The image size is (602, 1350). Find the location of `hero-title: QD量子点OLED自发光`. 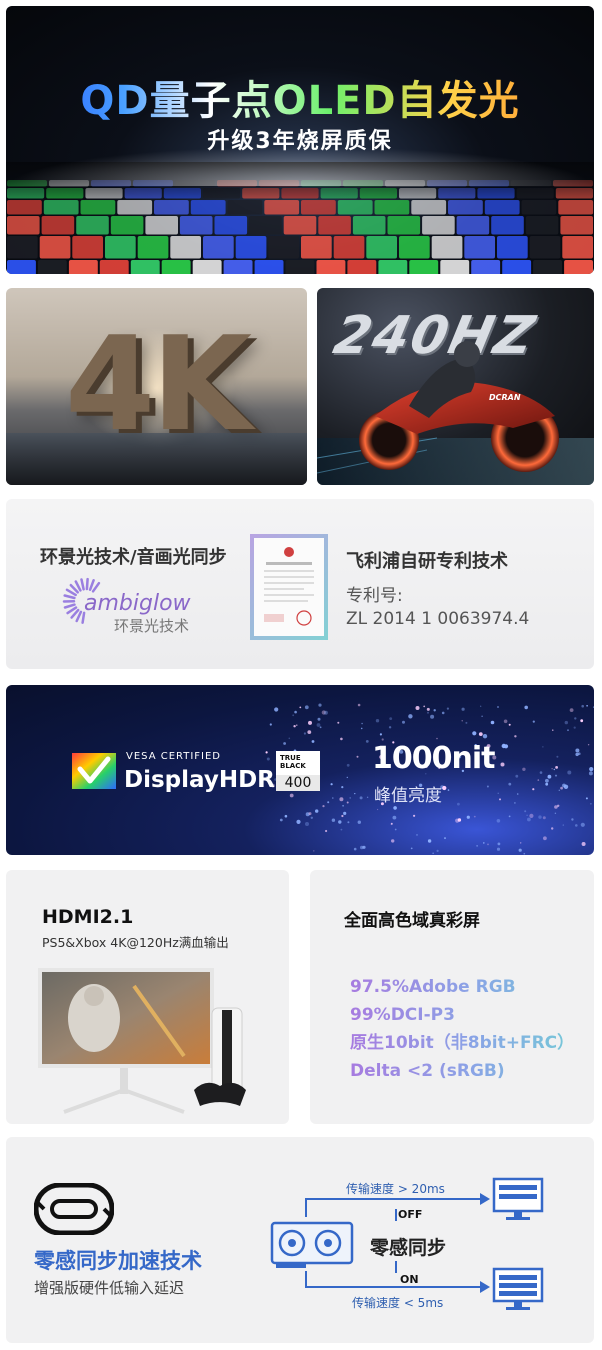

hero-title: QD量子点OLED自发光 is located at coordinates (300, 97).